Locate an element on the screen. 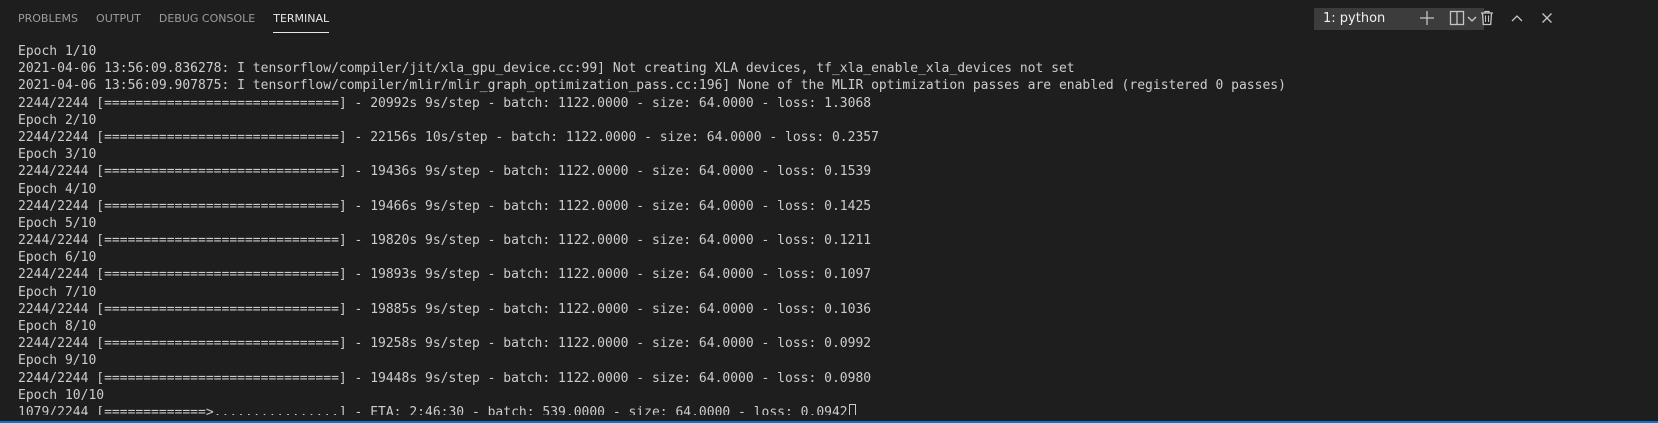  terminal-line: Epoch 8/10 is located at coordinates (57, 326).